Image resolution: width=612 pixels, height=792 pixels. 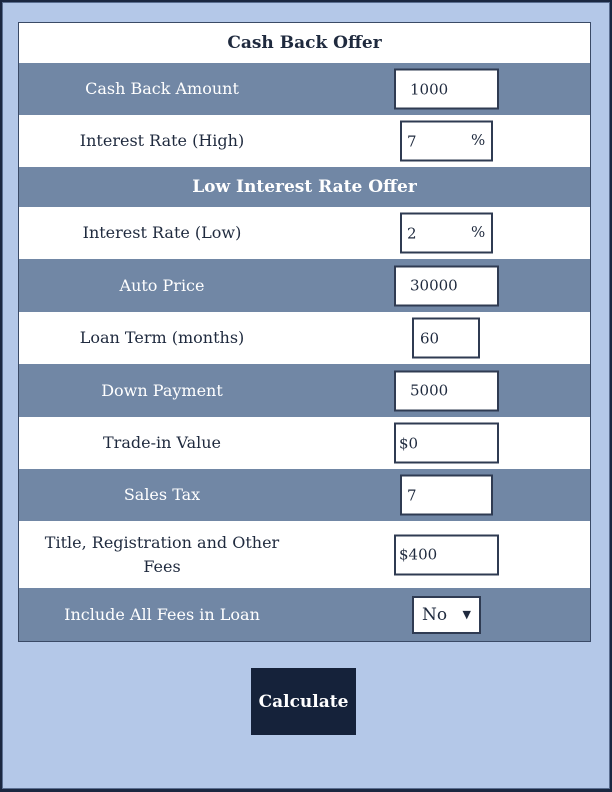 I want to click on trade-in-label: Trade-in Value, so click(x=162, y=442).